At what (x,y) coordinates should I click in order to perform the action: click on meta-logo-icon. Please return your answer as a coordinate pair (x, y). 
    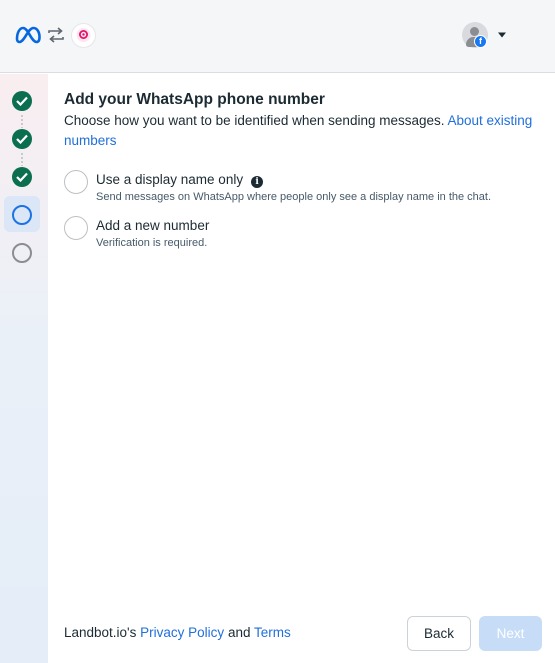
    Looking at the image, I should click on (28, 35).